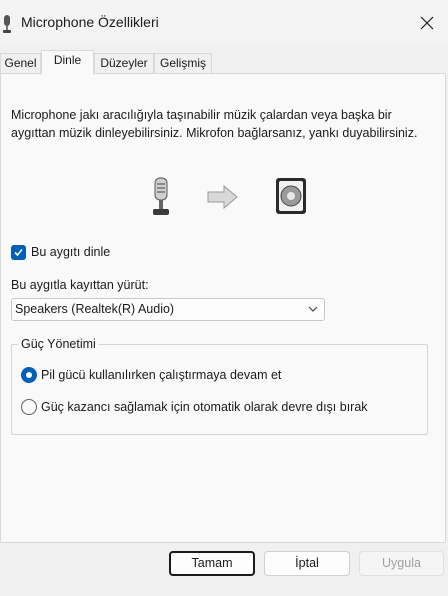 This screenshot has height=596, width=448. I want to click on chevron-down-icon, so click(313, 309).